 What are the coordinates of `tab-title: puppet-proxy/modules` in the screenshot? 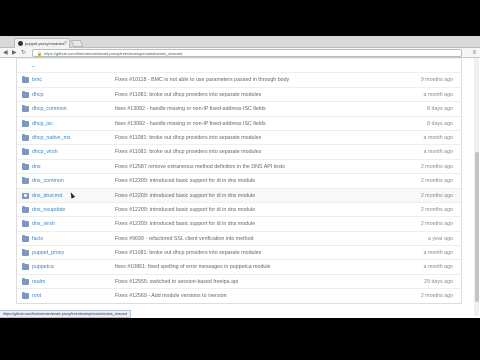 It's located at (45, 43).